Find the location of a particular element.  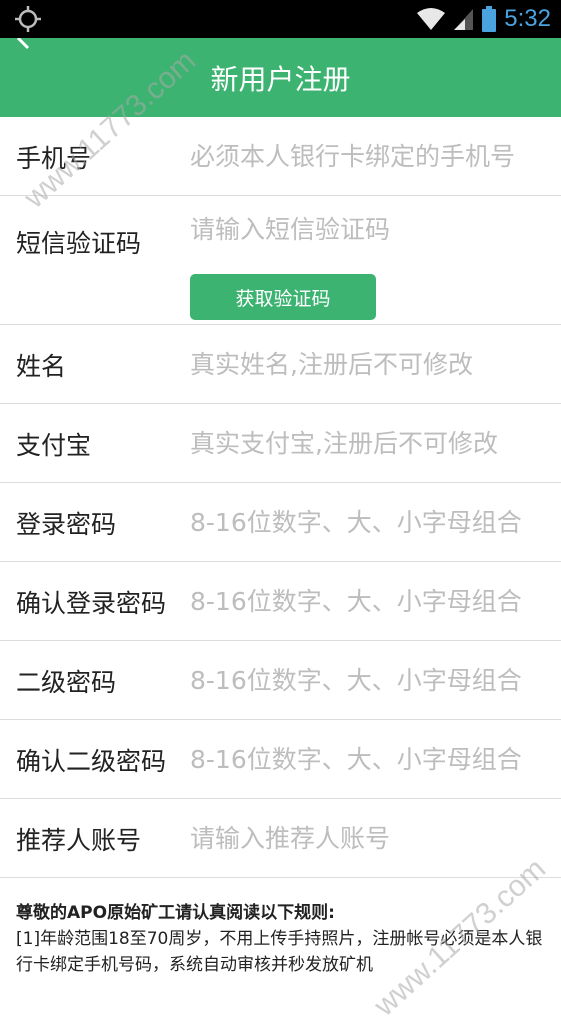

referrer-label: 推荐人账号 is located at coordinates (79, 840).